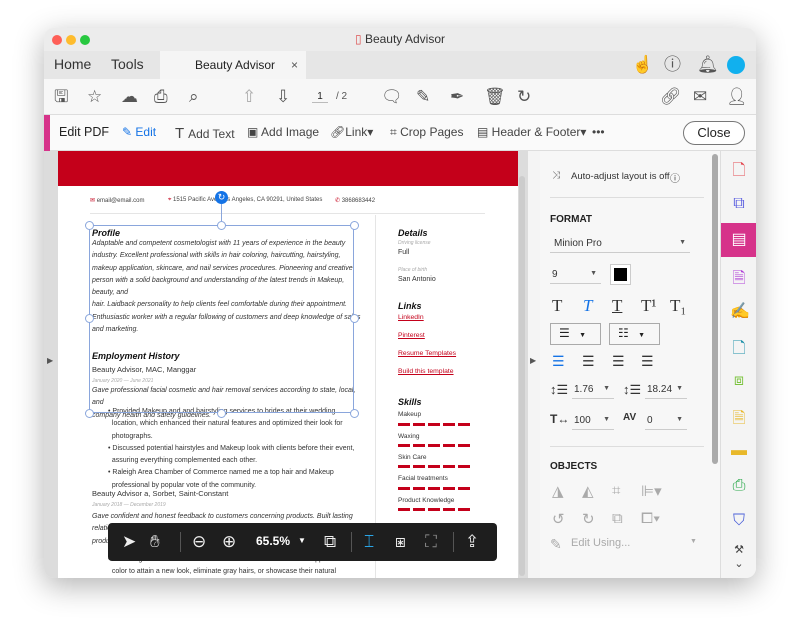  I want to click on panel-scrollbar, so click(715, 309).